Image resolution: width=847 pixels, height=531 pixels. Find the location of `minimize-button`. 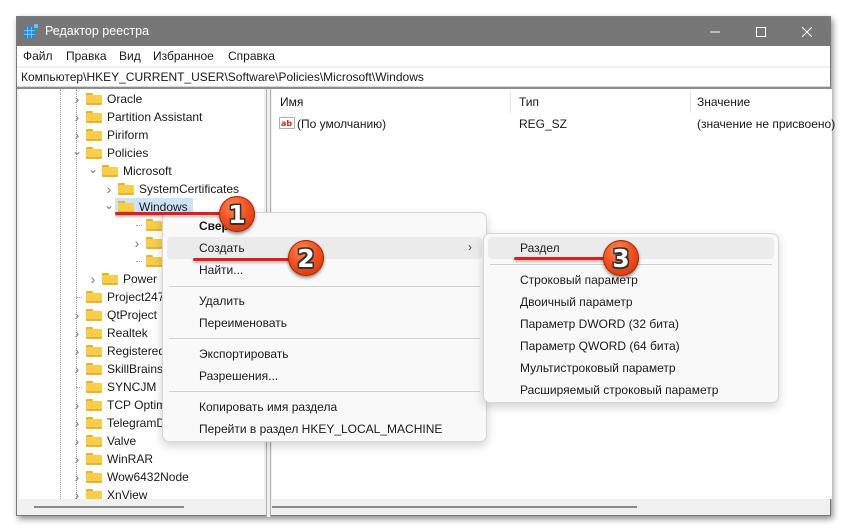

minimize-button is located at coordinates (715, 31).